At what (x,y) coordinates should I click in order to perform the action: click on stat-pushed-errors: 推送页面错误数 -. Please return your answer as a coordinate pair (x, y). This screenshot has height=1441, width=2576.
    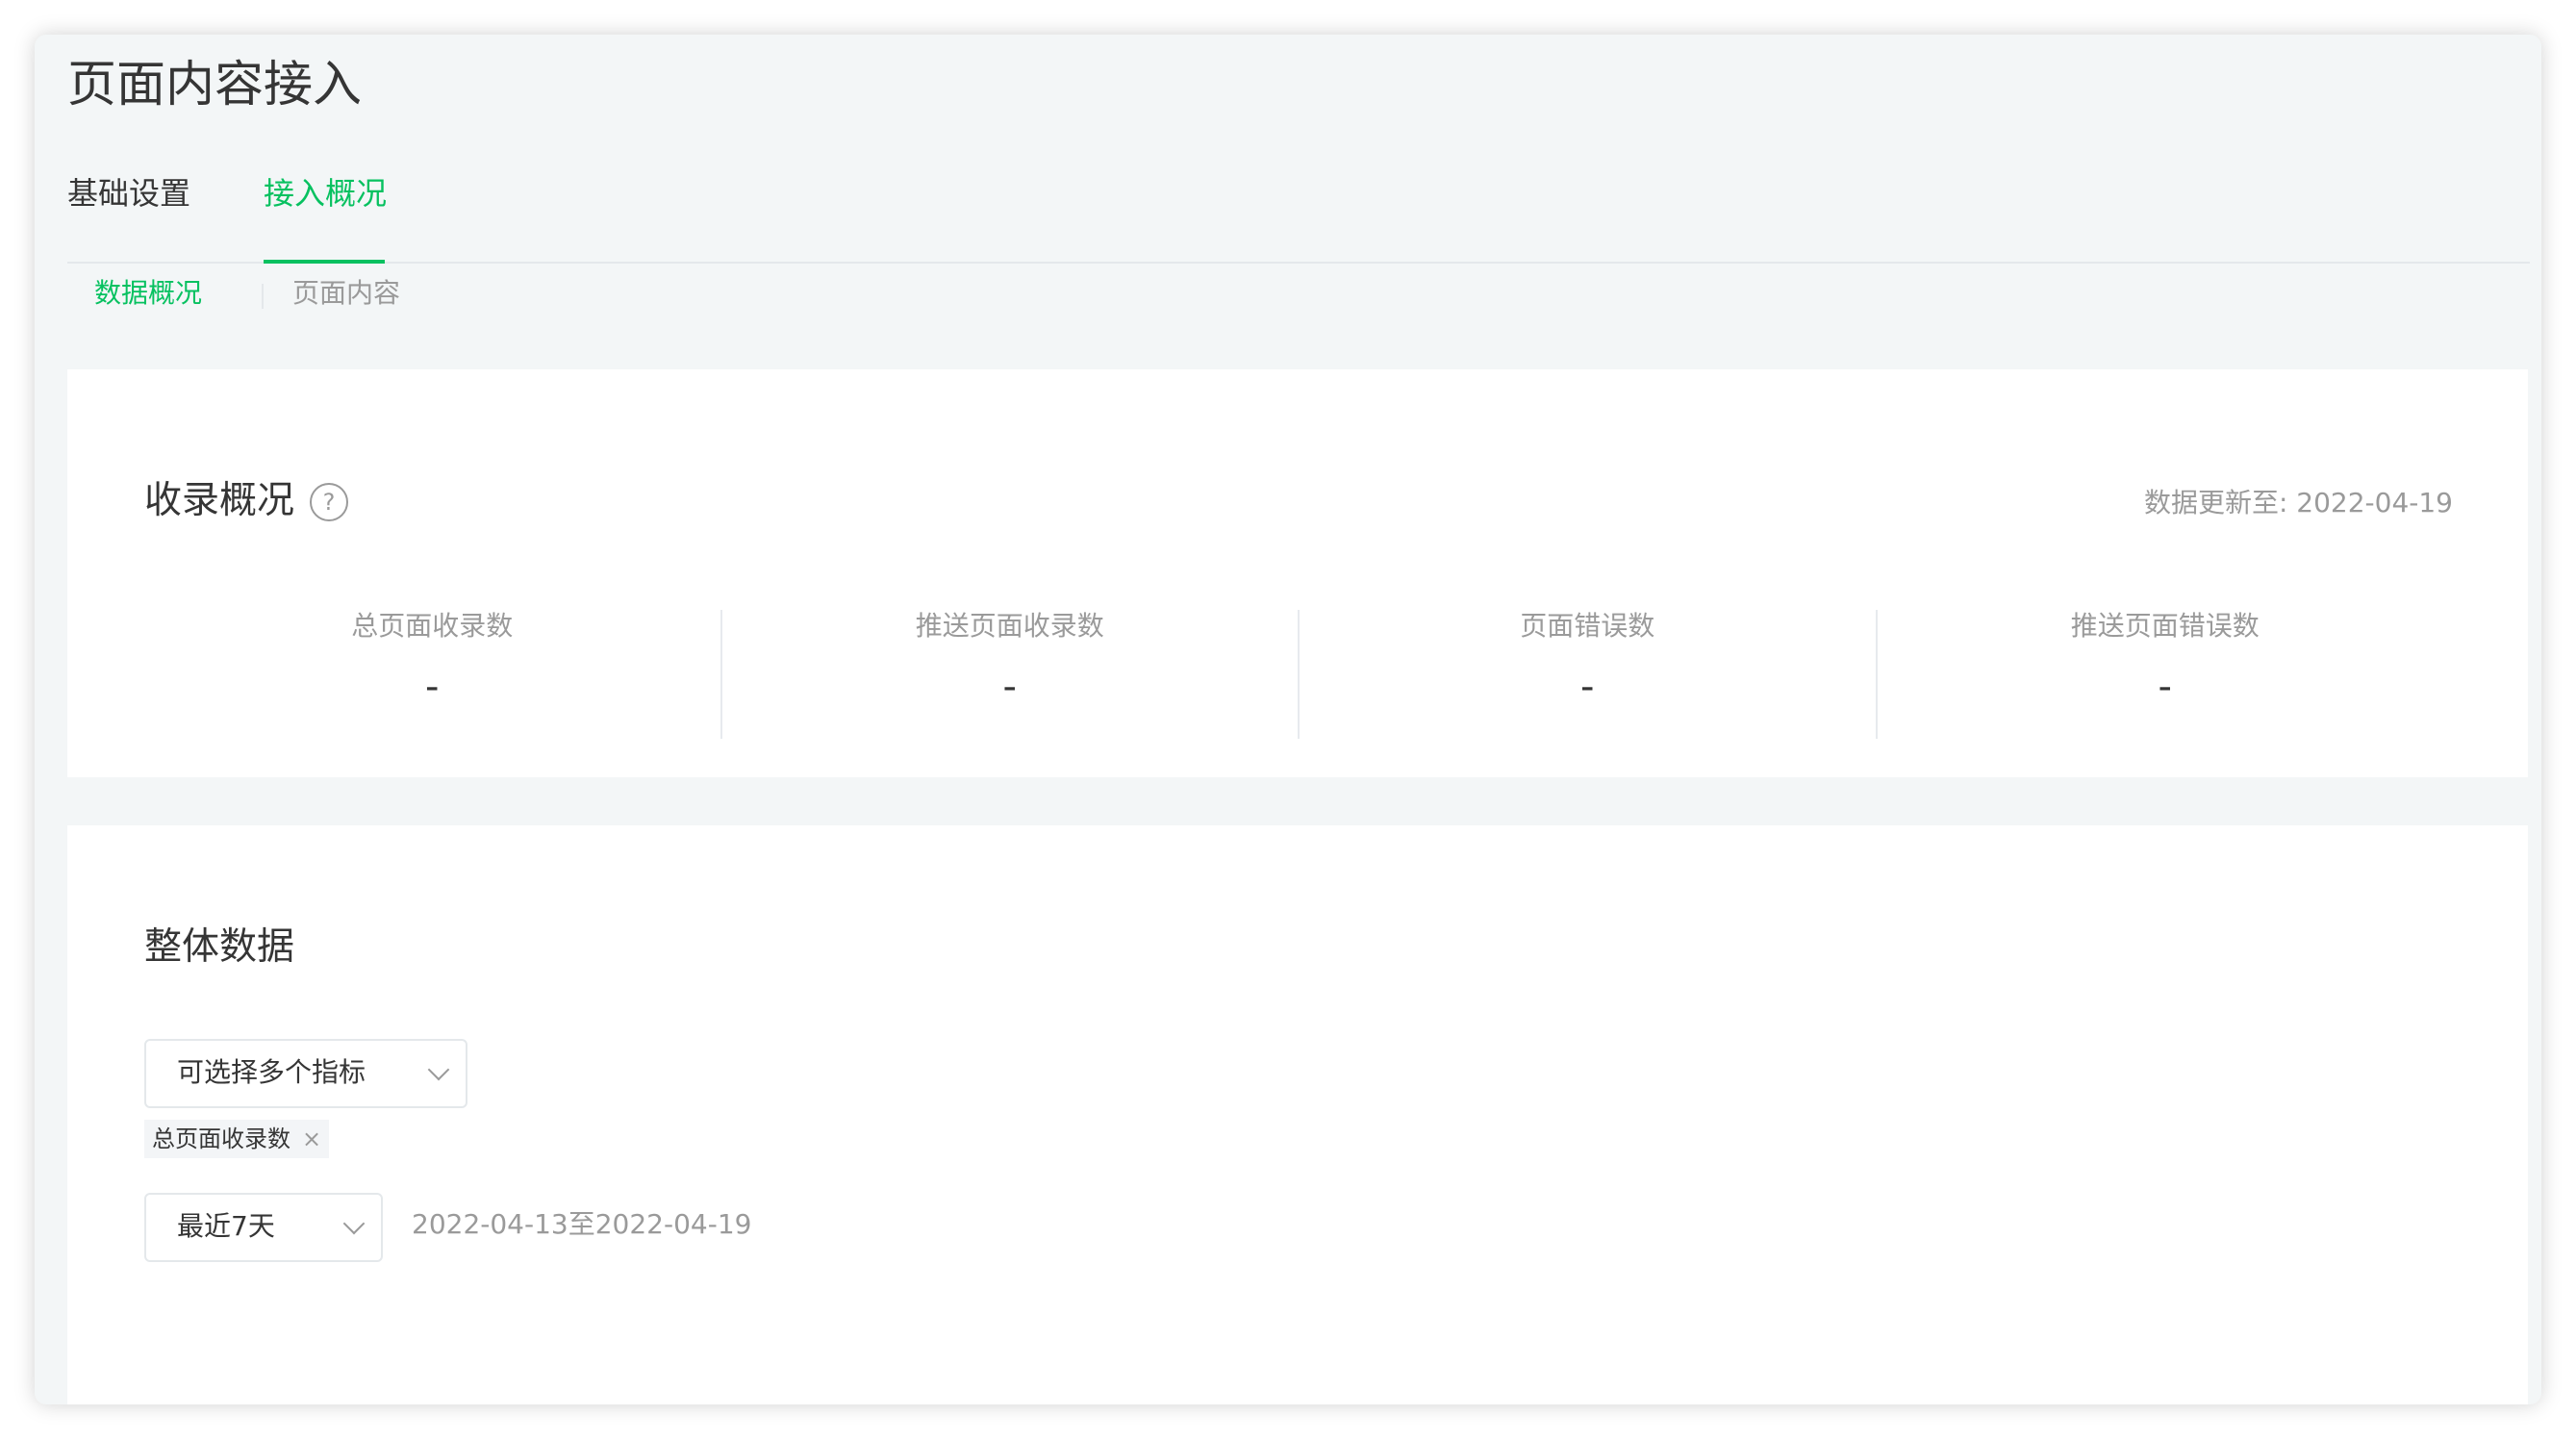
    Looking at the image, I should click on (2164, 674).